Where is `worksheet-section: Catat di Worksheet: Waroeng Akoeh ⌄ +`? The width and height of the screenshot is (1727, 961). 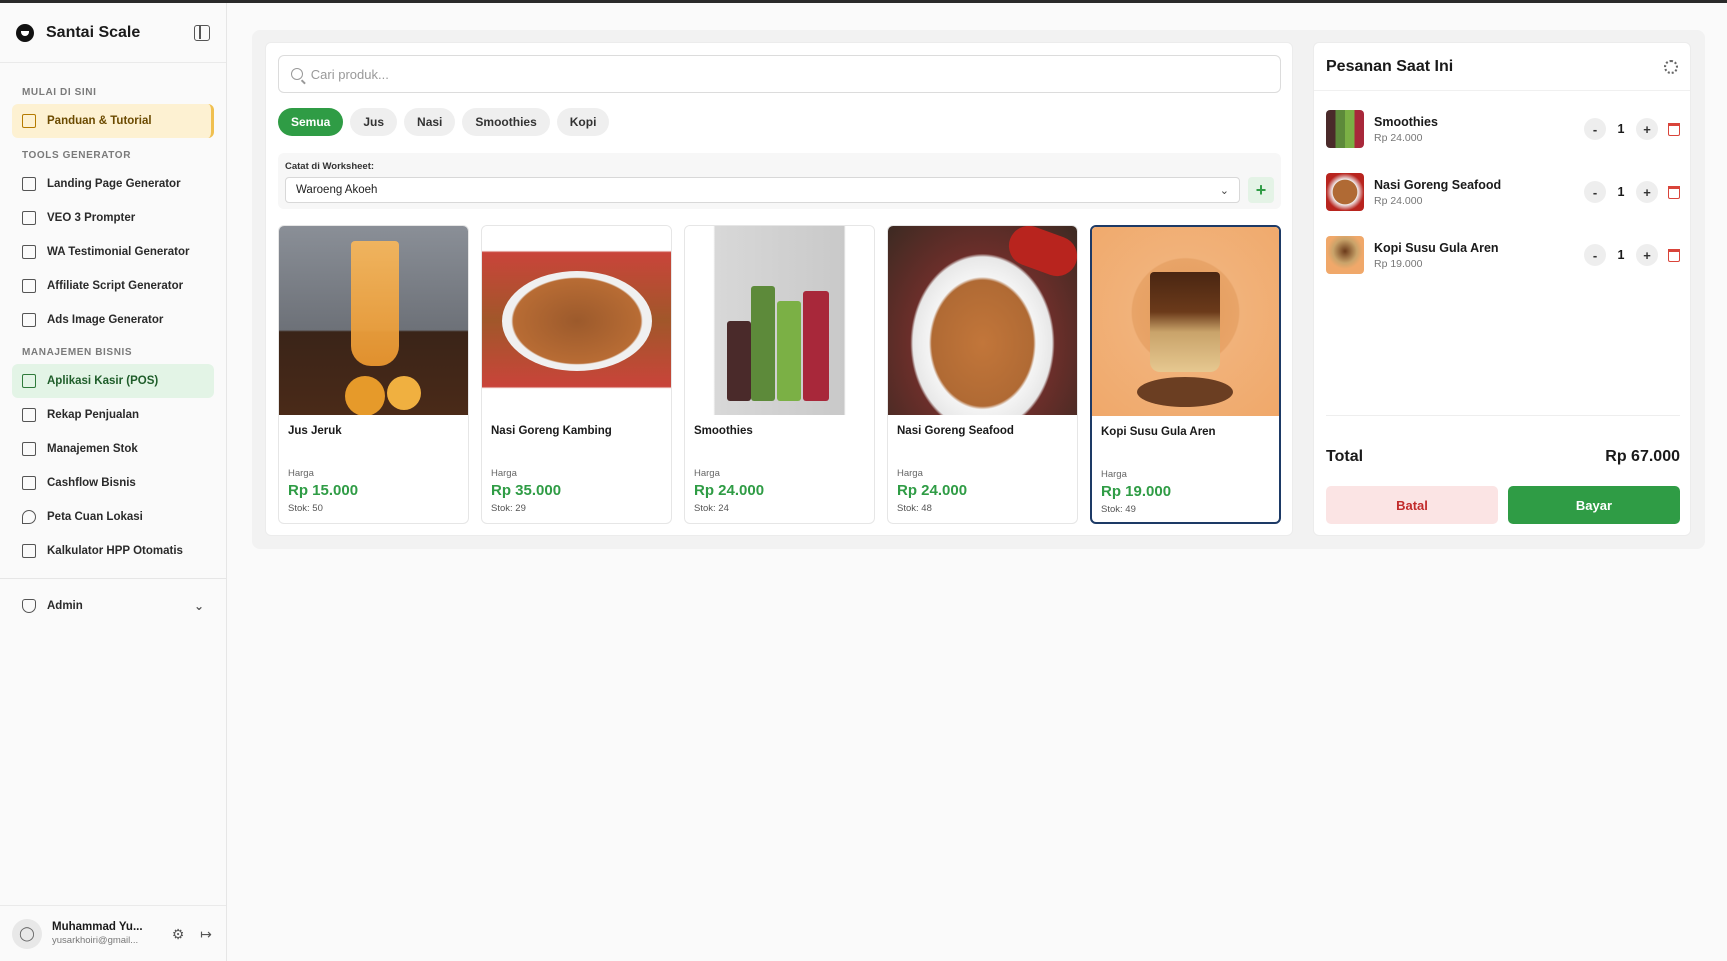 worksheet-section: Catat di Worksheet: Waroeng Akoeh ⌄ + is located at coordinates (779, 181).